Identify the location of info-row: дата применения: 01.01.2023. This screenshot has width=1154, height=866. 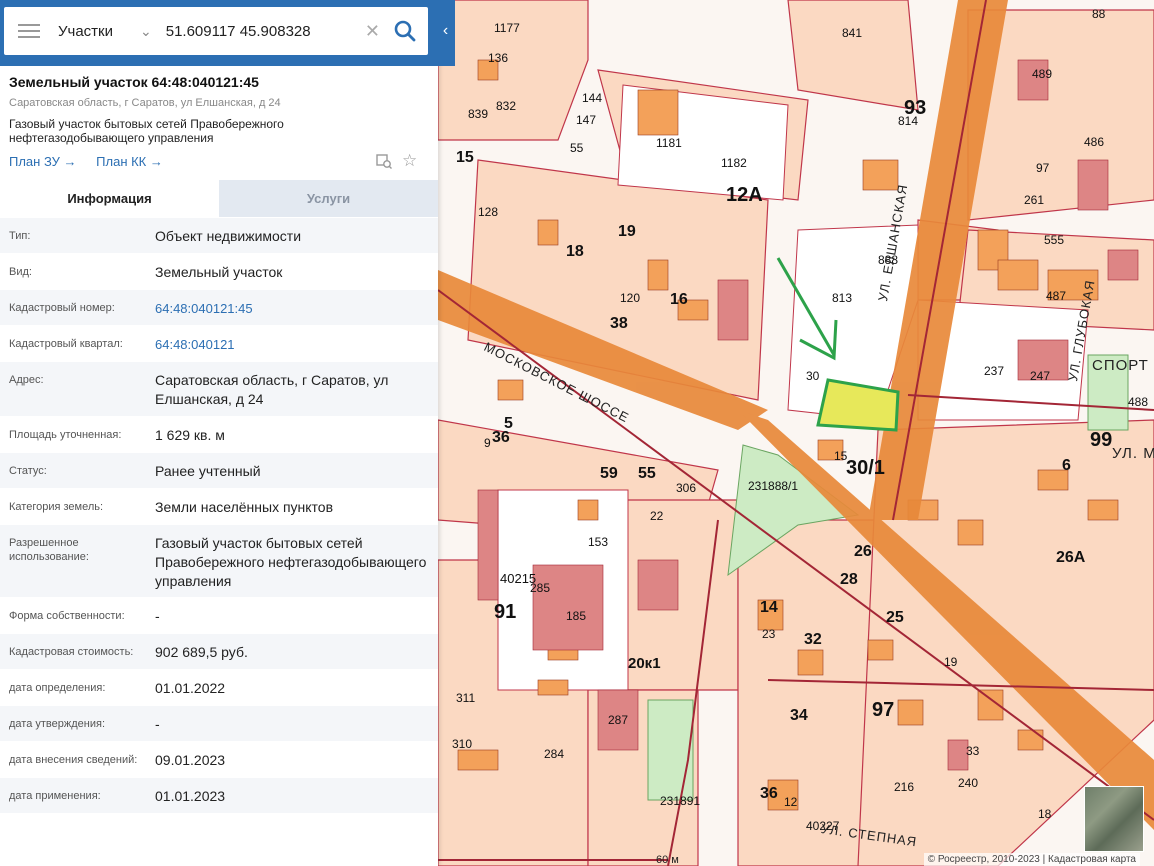
(219, 796).